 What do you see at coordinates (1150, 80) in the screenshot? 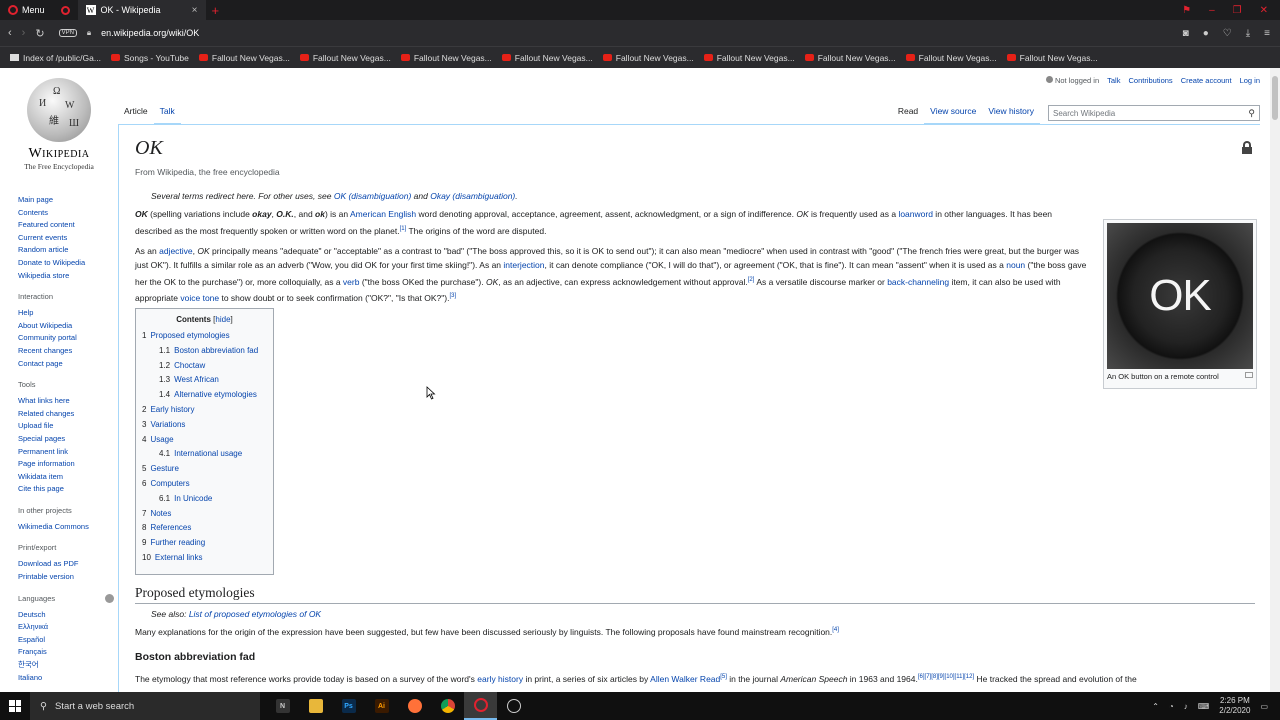
I see `contributions-link: Contributions` at bounding box center [1150, 80].